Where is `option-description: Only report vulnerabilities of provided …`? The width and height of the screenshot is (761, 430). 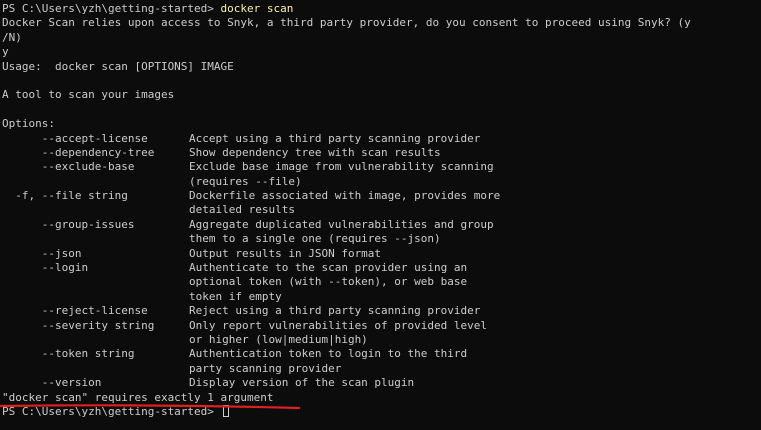
option-description: Only report vulnerabilities of provided … is located at coordinates (338, 325).